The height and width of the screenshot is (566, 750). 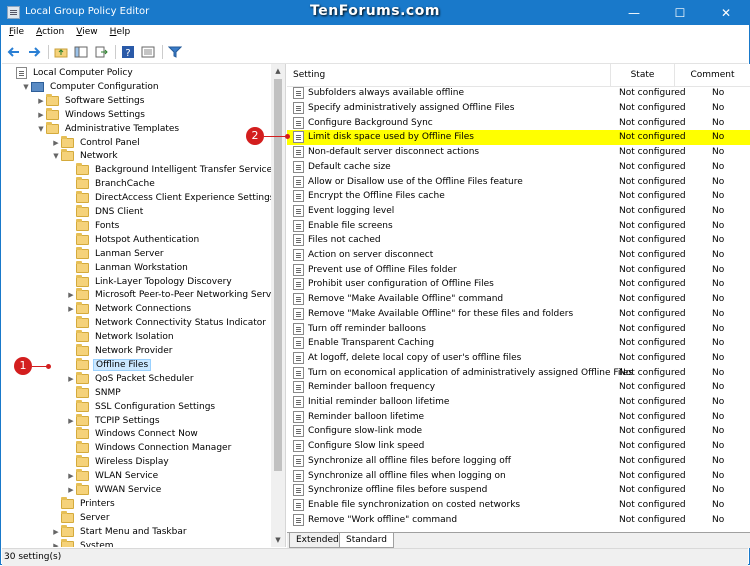 I want to click on tree-item: Network Isolation, so click(x=121, y=337).